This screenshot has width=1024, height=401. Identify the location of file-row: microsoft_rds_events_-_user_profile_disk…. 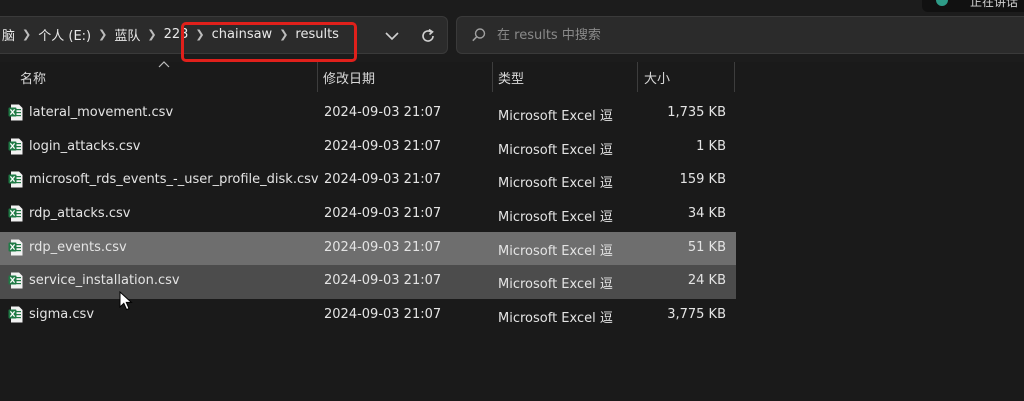
(368, 181).